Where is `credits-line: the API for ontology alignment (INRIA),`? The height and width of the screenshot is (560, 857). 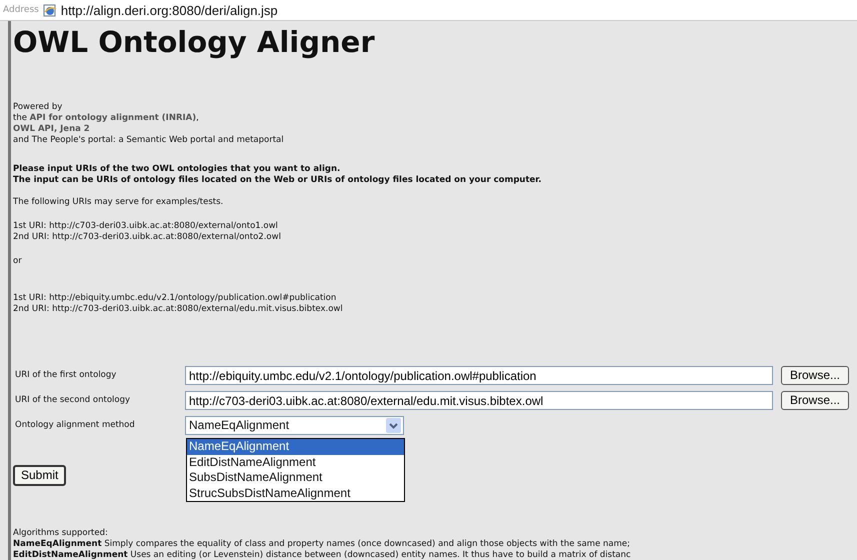
credits-line: the API for ontology alignment (INRIA), is located at coordinates (106, 118).